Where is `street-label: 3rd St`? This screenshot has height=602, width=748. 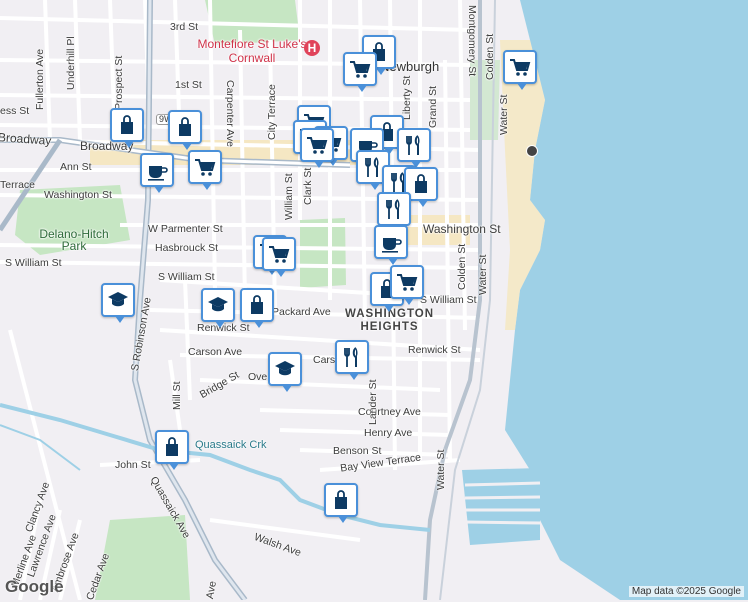 street-label: 3rd St is located at coordinates (184, 27).